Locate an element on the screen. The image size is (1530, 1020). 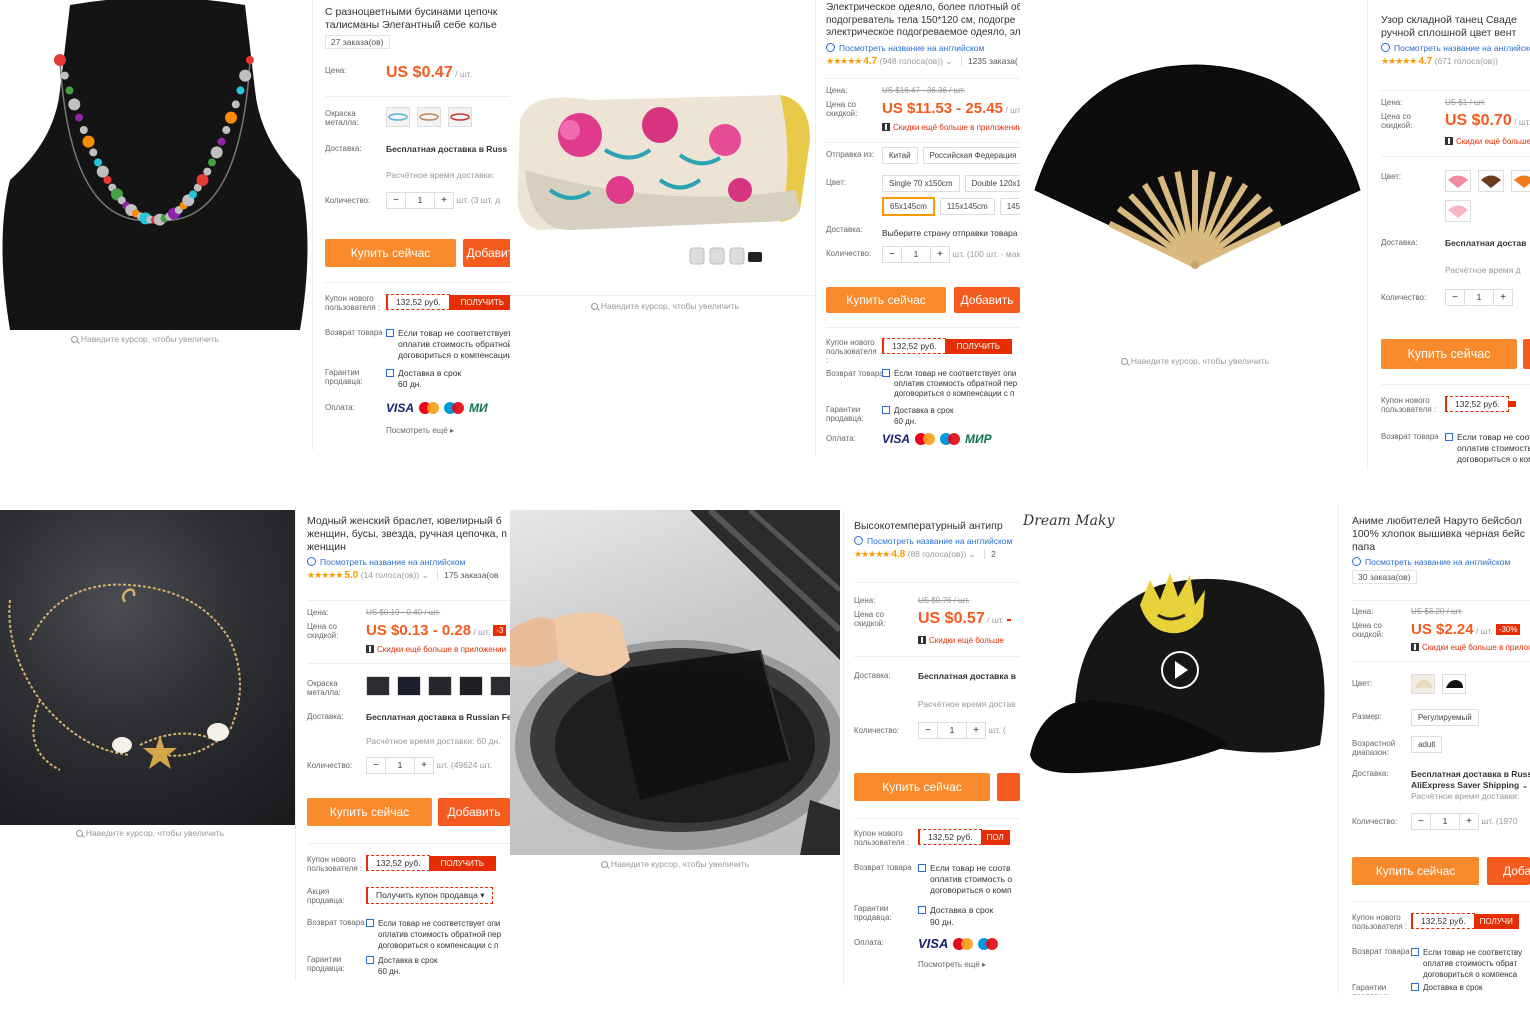
color-swatch-pink is located at coordinates (1458, 181).